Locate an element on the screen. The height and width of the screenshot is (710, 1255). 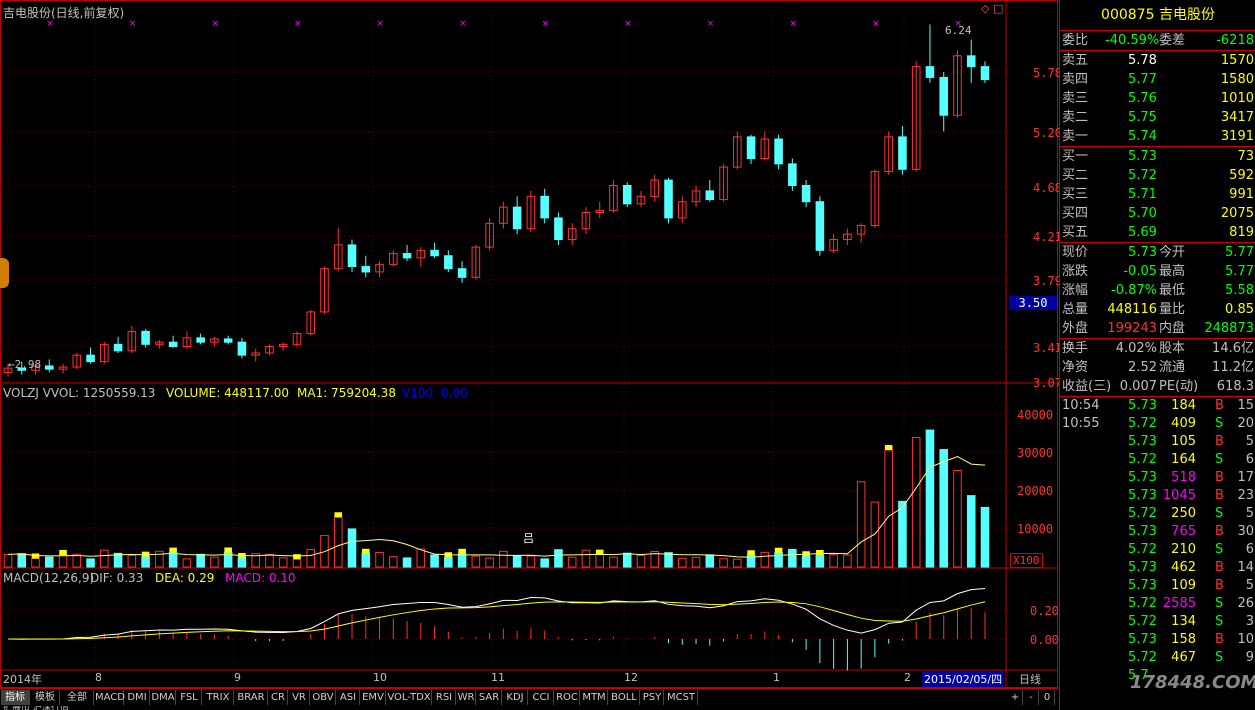
tick-volume: 518 is located at coordinates (1183, 477).